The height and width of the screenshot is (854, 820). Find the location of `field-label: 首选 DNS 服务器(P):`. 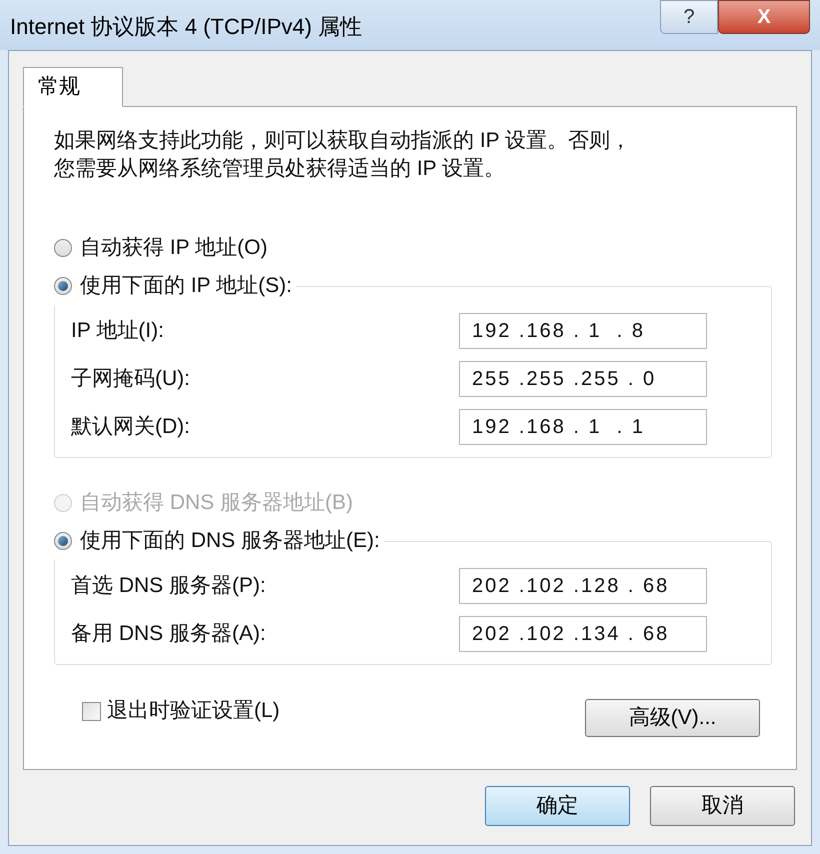

field-label: 首选 DNS 服务器(P): is located at coordinates (168, 586).